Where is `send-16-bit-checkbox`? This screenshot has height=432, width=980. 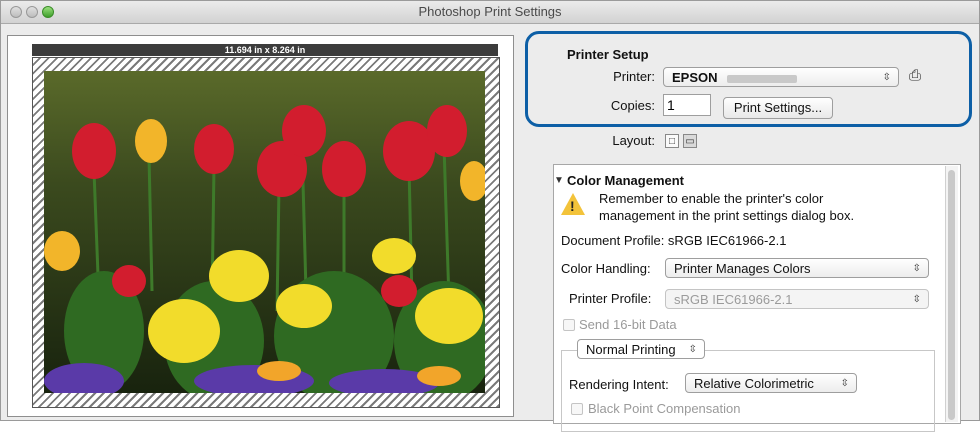 send-16-bit-checkbox is located at coordinates (569, 325).